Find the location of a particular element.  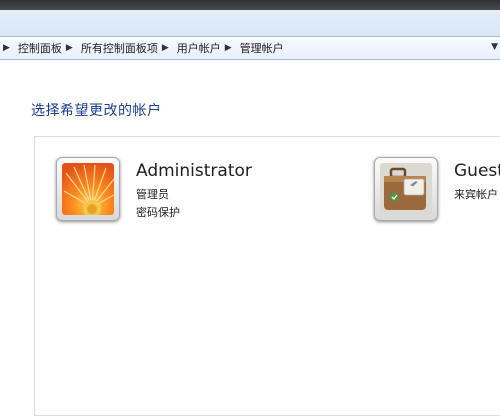

breadcrumb: ▶ 控制面板 ▶ 所有控制面板项 ▶ 用户帐户 ▶ 管理帐户 ▼ is located at coordinates (250, 48).